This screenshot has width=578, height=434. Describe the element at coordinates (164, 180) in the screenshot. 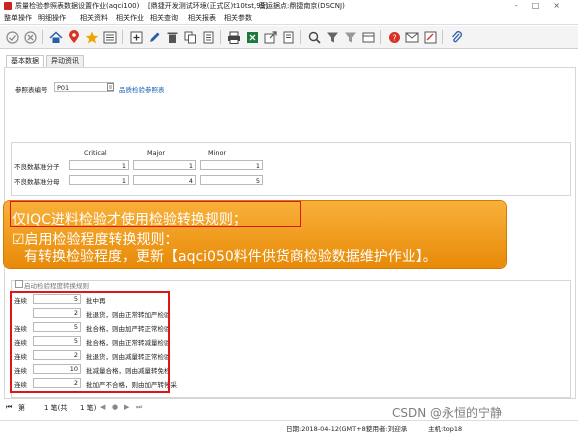

I see `row2-major-input: 4` at that location.